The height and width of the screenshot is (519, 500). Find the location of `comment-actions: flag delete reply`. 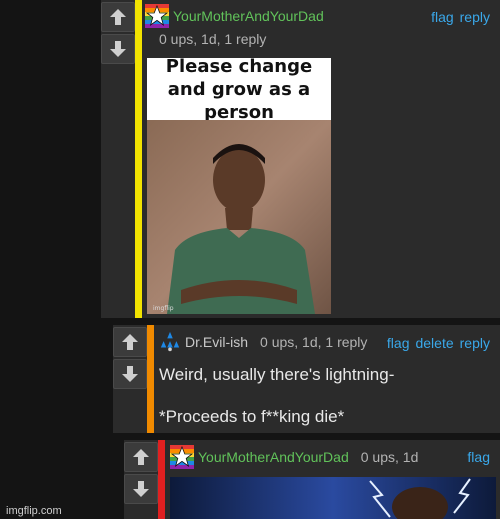

comment-actions: flag delete reply is located at coordinates (438, 343).